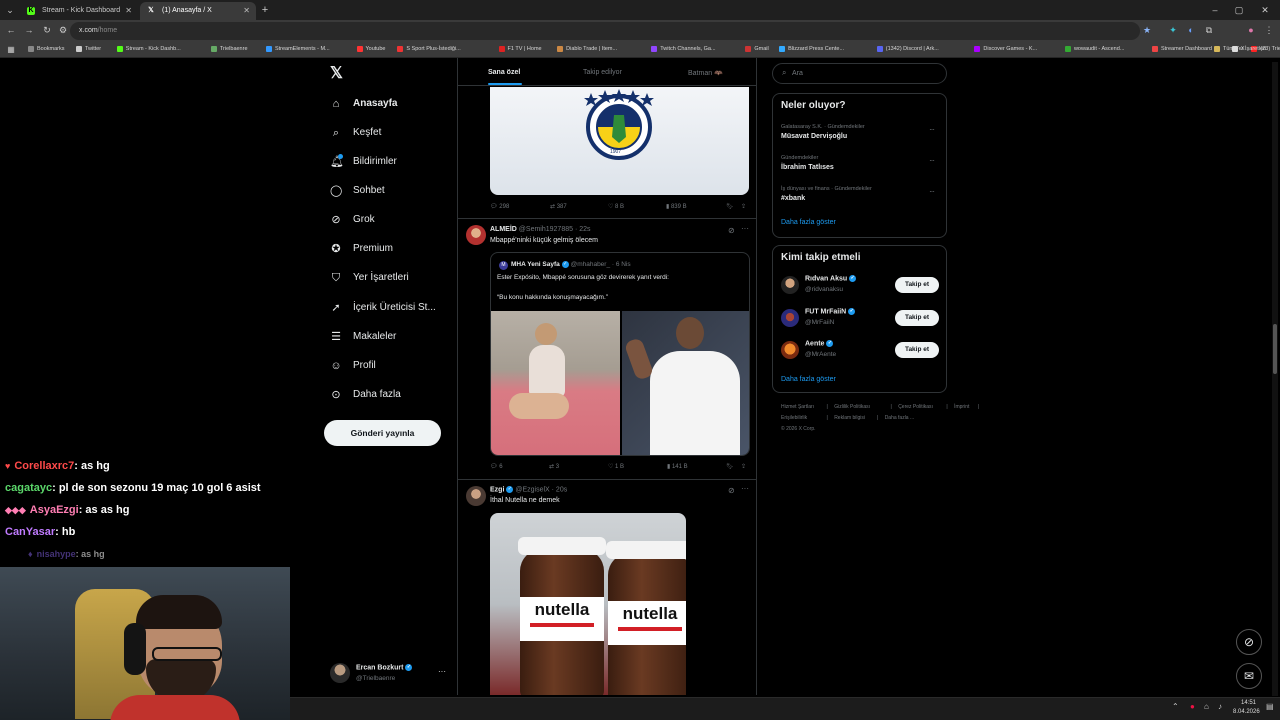 The image size is (1280, 720). Describe the element at coordinates (1220, 706) in the screenshot. I see `speaker-icon: ♪` at that location.